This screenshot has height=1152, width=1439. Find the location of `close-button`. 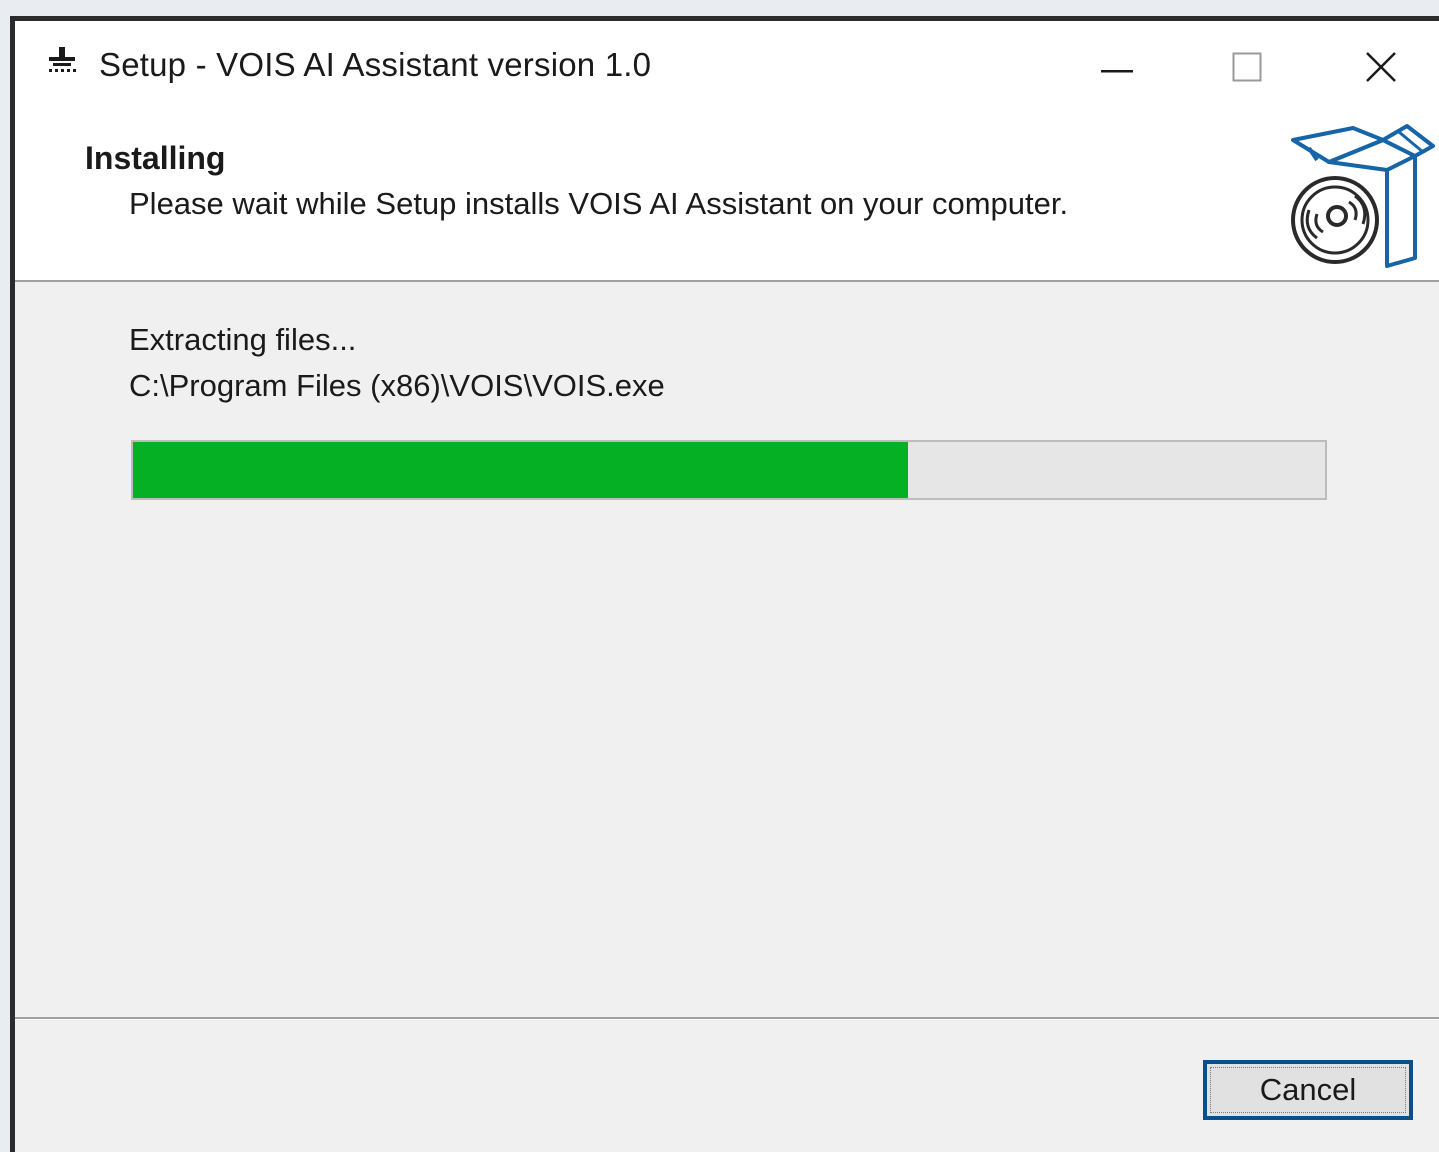

close-button is located at coordinates (1381, 69).